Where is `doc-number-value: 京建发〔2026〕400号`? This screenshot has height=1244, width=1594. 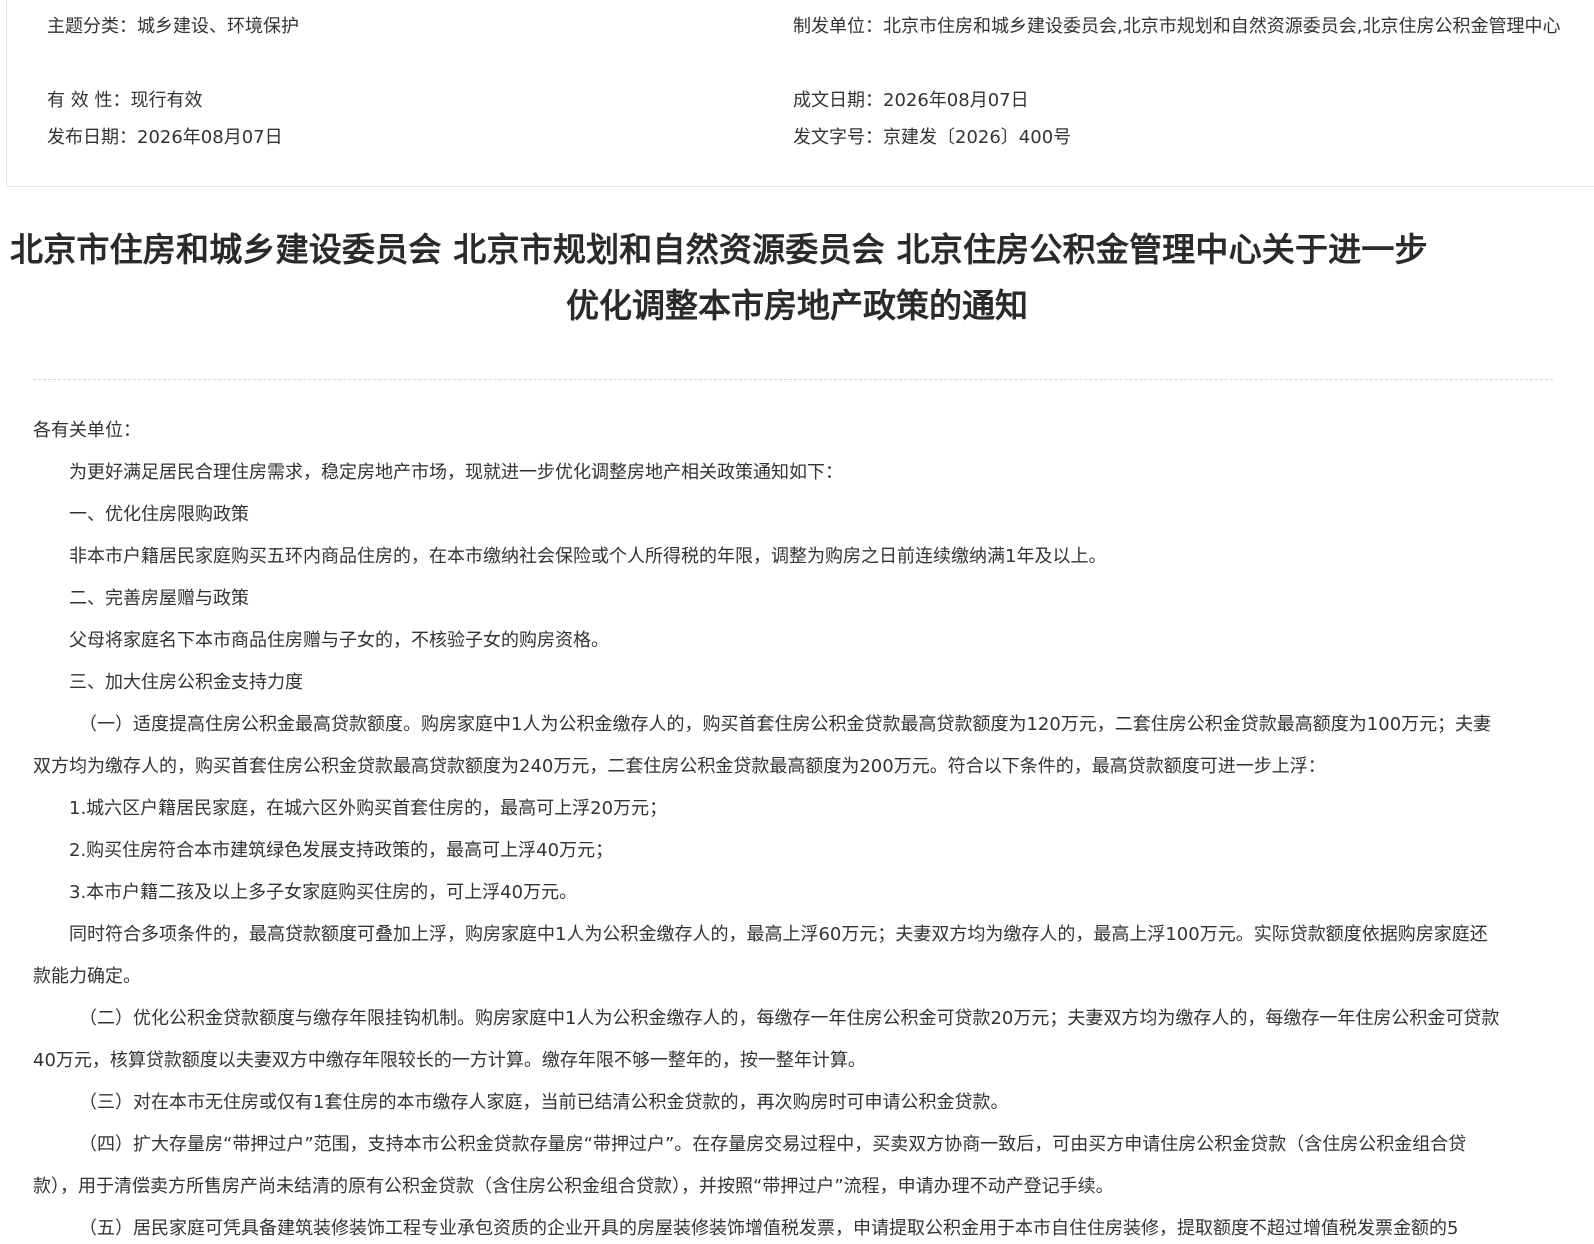
doc-number-value: 京建发〔2026〕400号 is located at coordinates (977, 137).